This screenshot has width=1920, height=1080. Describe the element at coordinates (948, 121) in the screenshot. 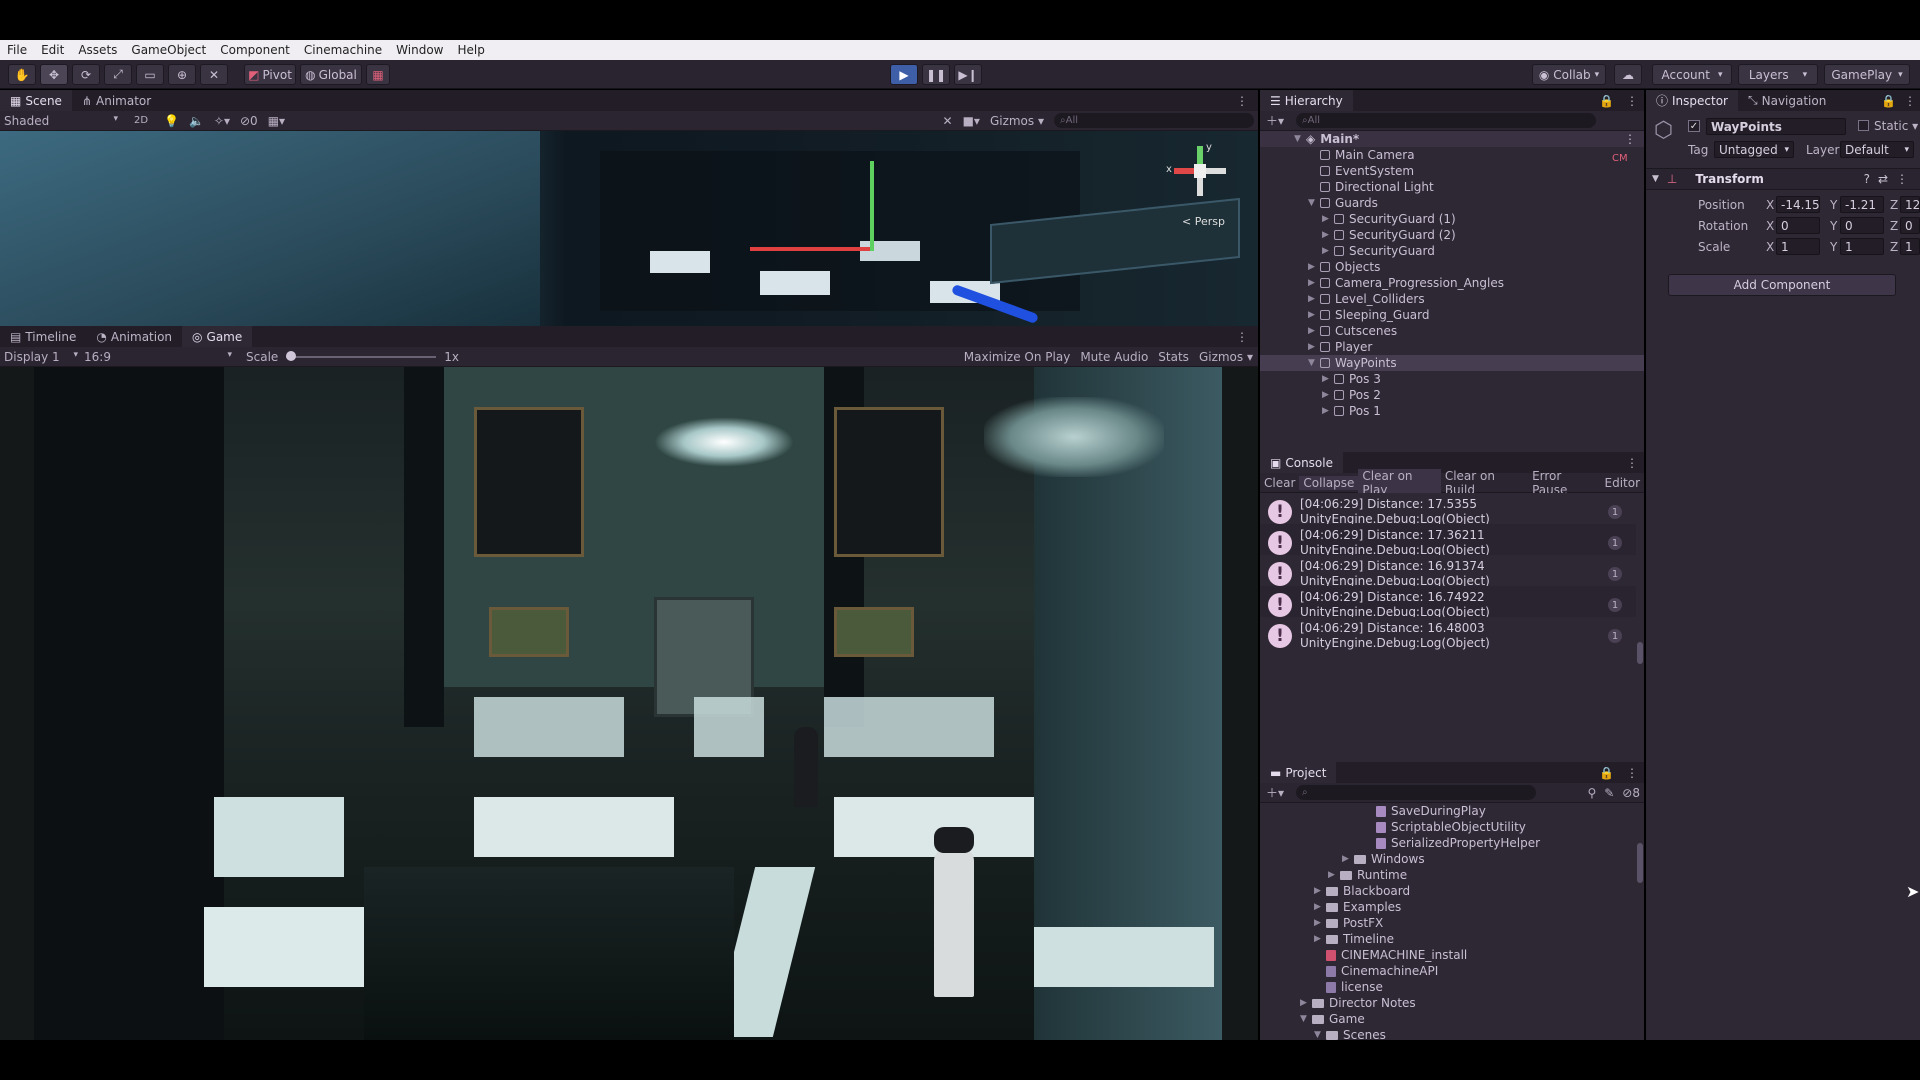

I see `tools-icon: ✕` at that location.